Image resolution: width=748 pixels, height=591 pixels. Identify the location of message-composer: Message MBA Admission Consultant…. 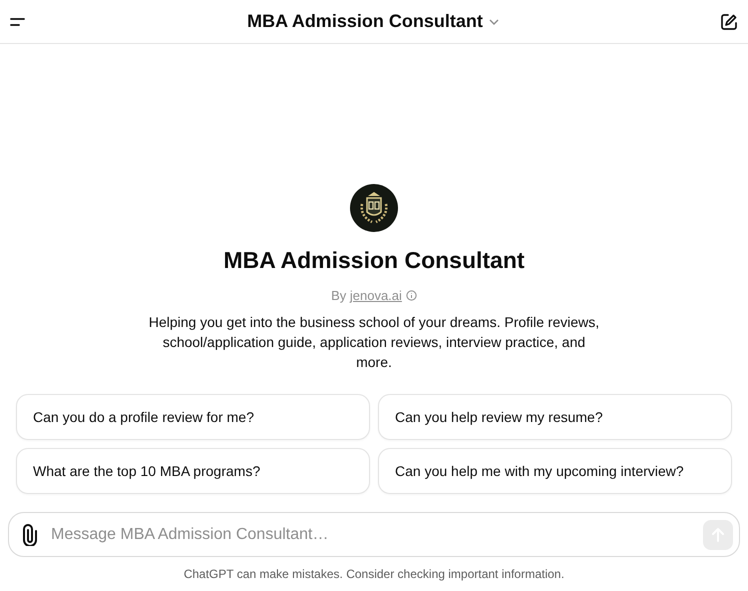
(374, 534).